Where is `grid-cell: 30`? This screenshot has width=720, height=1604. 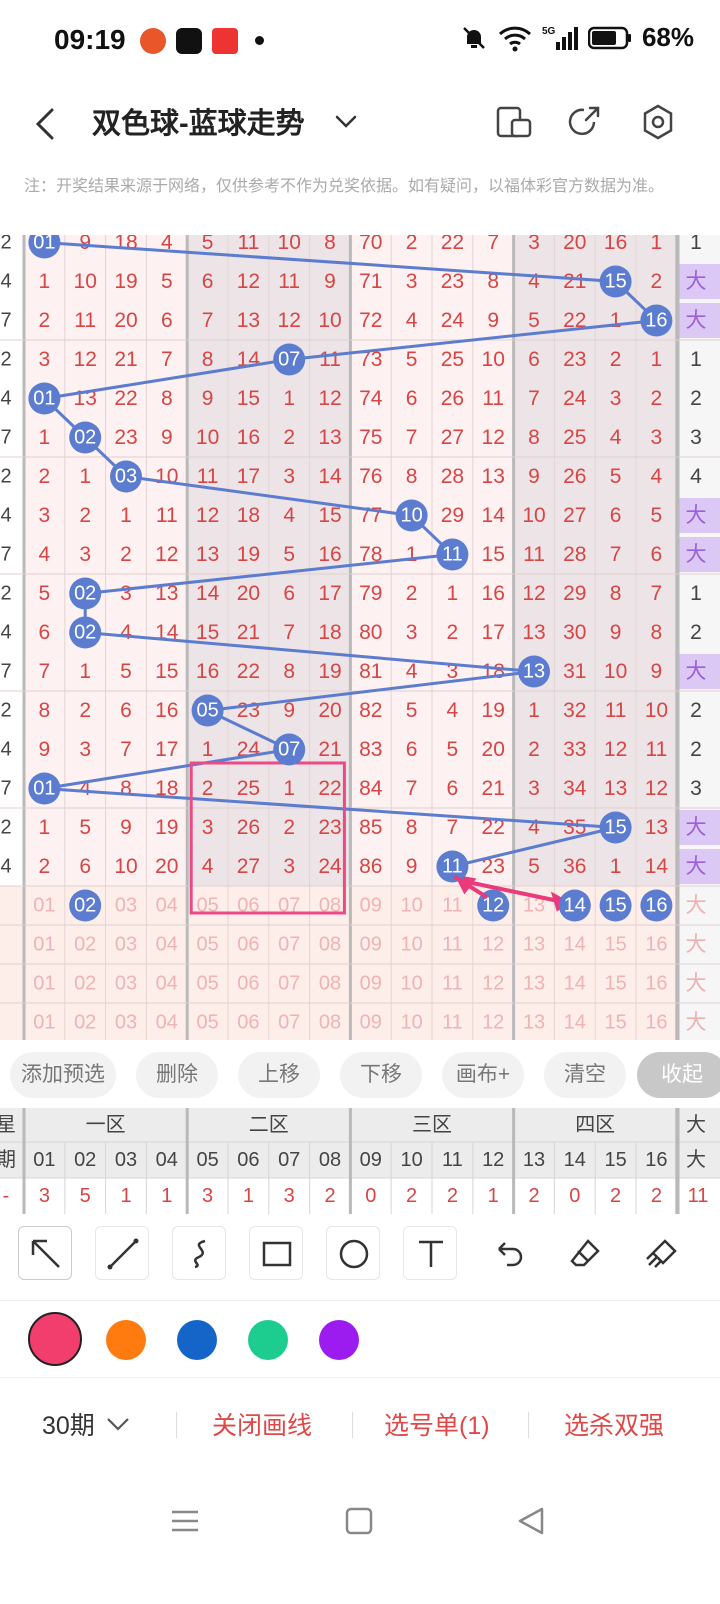 grid-cell: 30 is located at coordinates (574, 632).